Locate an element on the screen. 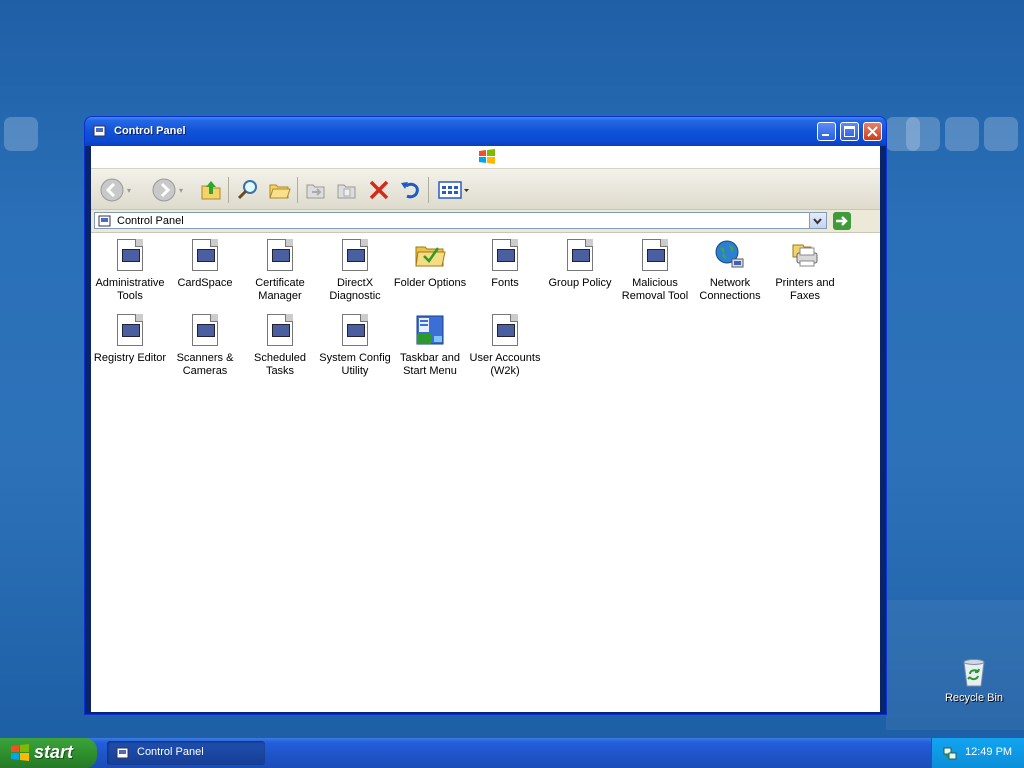 The image size is (1024, 768). item-label: Certificate Manager is located at coordinates (280, 289).